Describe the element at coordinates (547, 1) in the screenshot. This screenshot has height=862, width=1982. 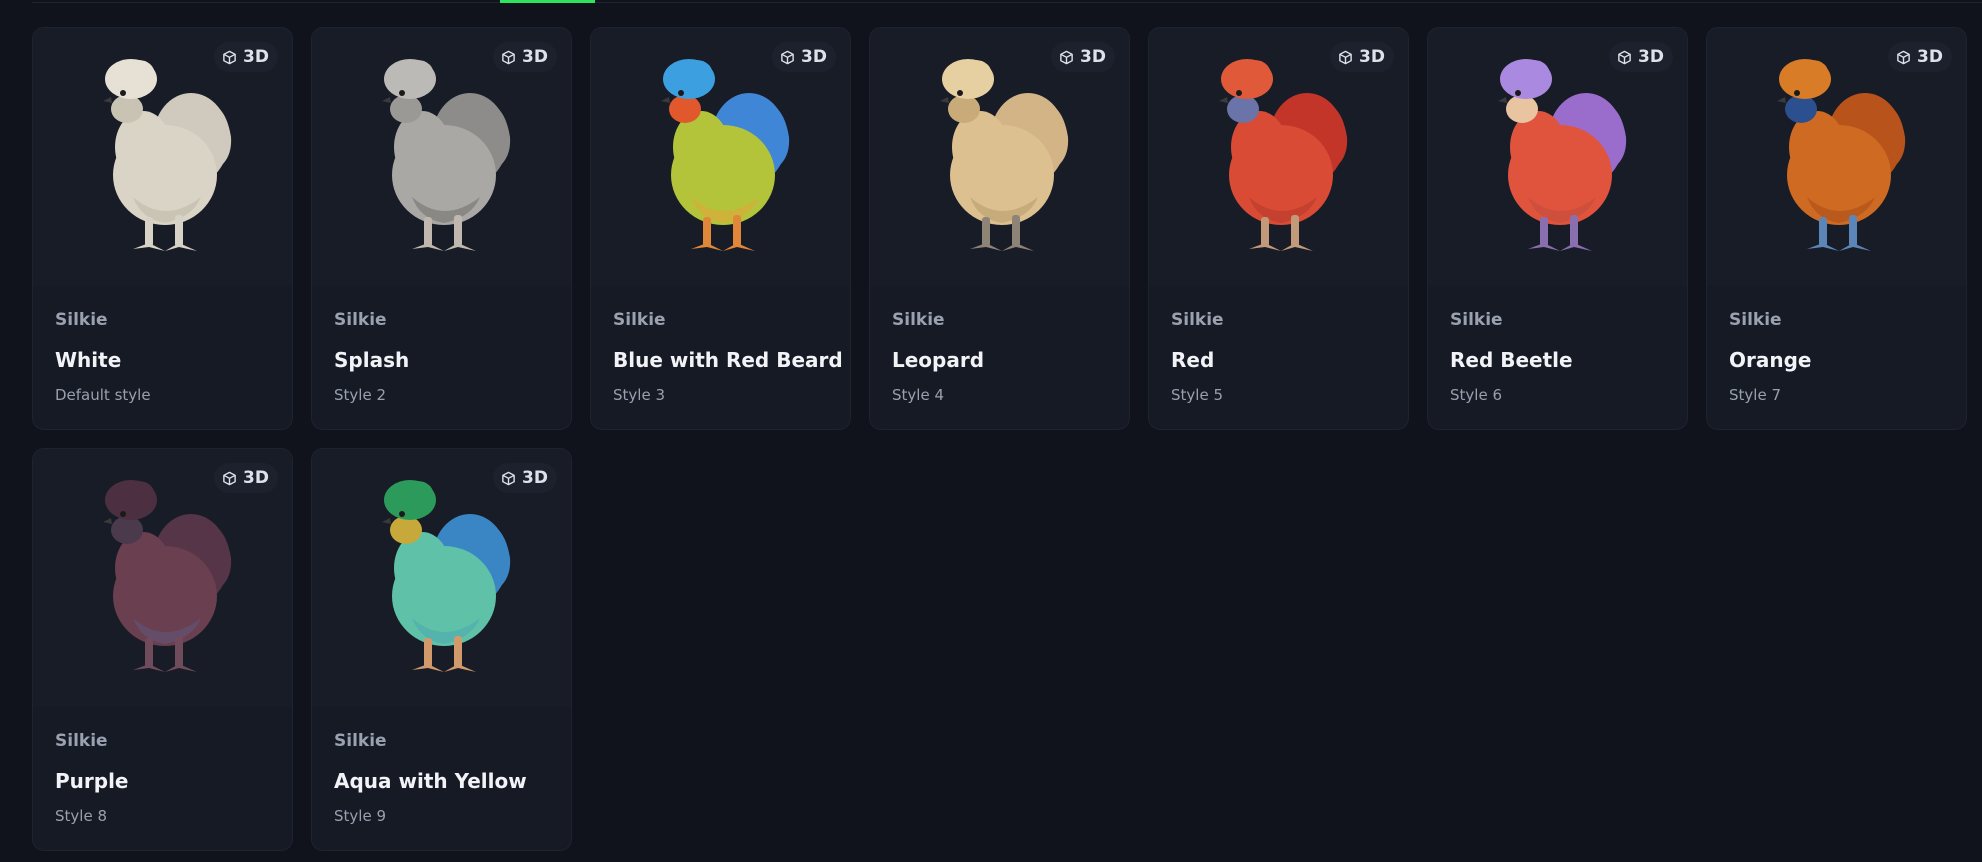
I see `active-tab-indicator` at that location.